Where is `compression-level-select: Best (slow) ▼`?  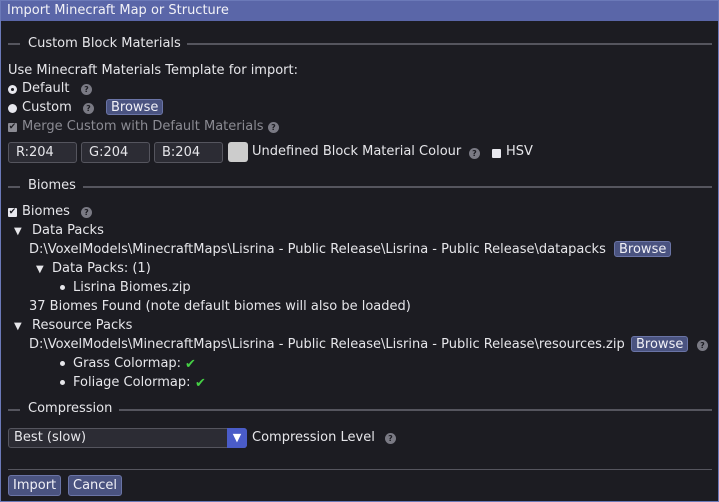 compression-level-select: Best (slow) ▼ is located at coordinates (127, 438).